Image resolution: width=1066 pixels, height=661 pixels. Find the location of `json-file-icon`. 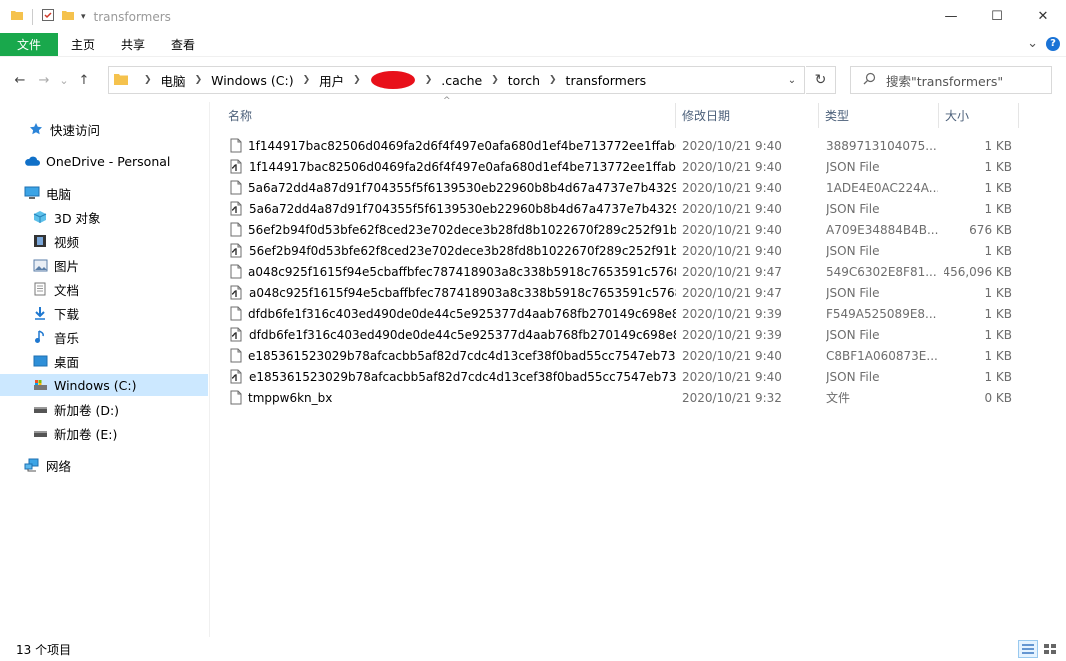

json-file-icon is located at coordinates (236, 250).